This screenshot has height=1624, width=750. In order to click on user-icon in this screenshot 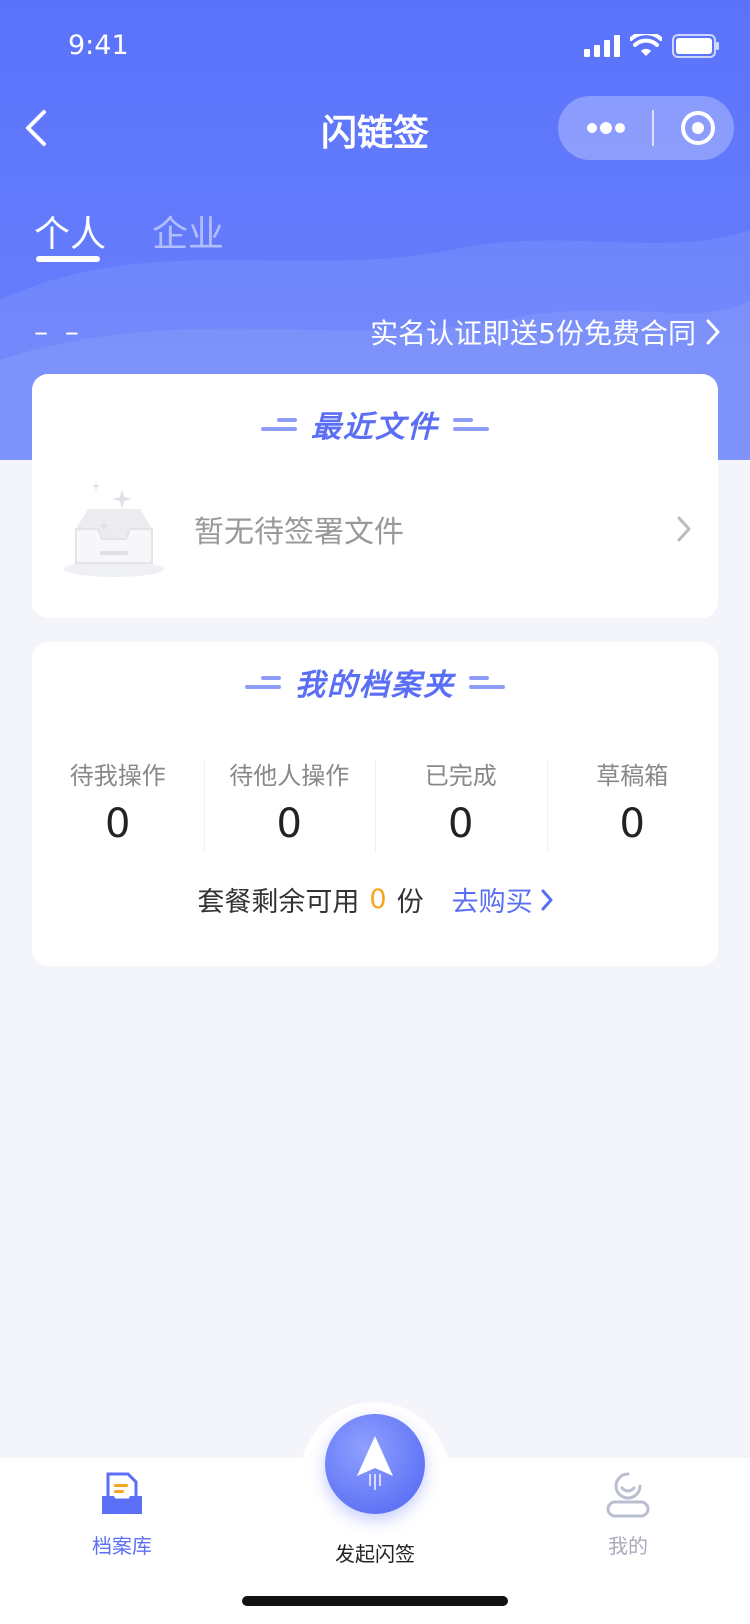, I will do `click(628, 1495)`.